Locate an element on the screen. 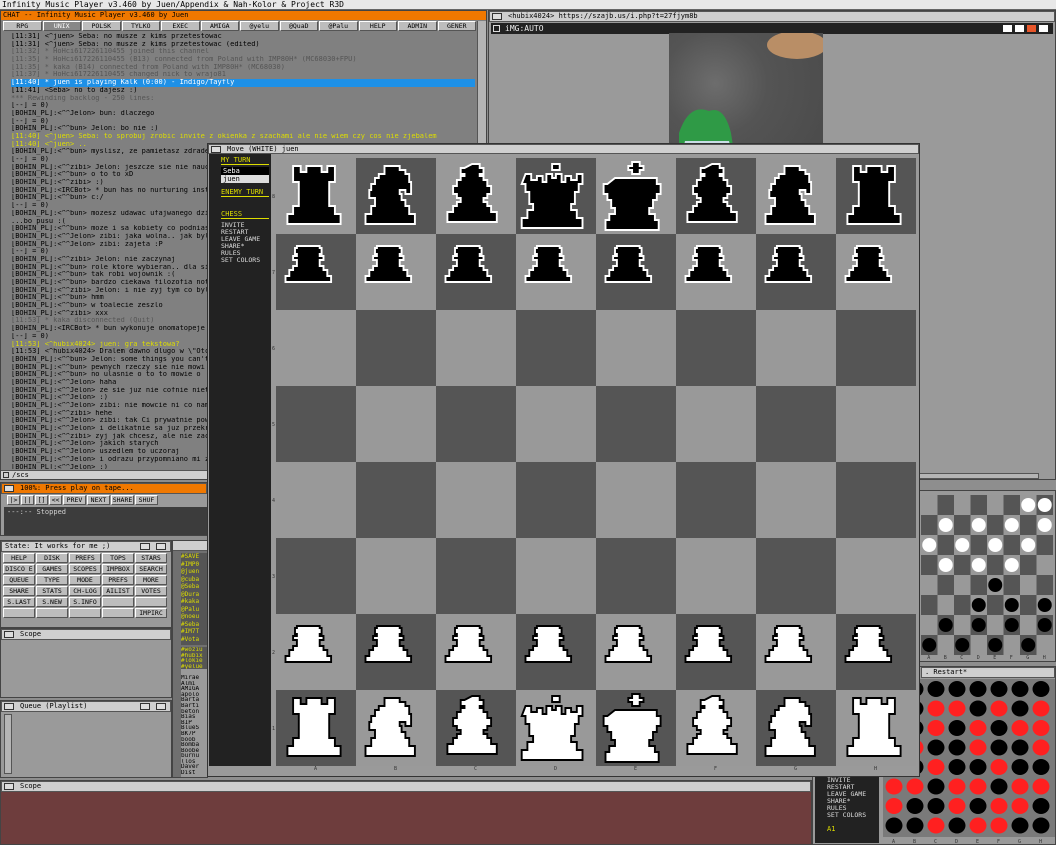 Image resolution: width=1056 pixels, height=845 pixels. queue-close-icon is located at coordinates (9, 706).